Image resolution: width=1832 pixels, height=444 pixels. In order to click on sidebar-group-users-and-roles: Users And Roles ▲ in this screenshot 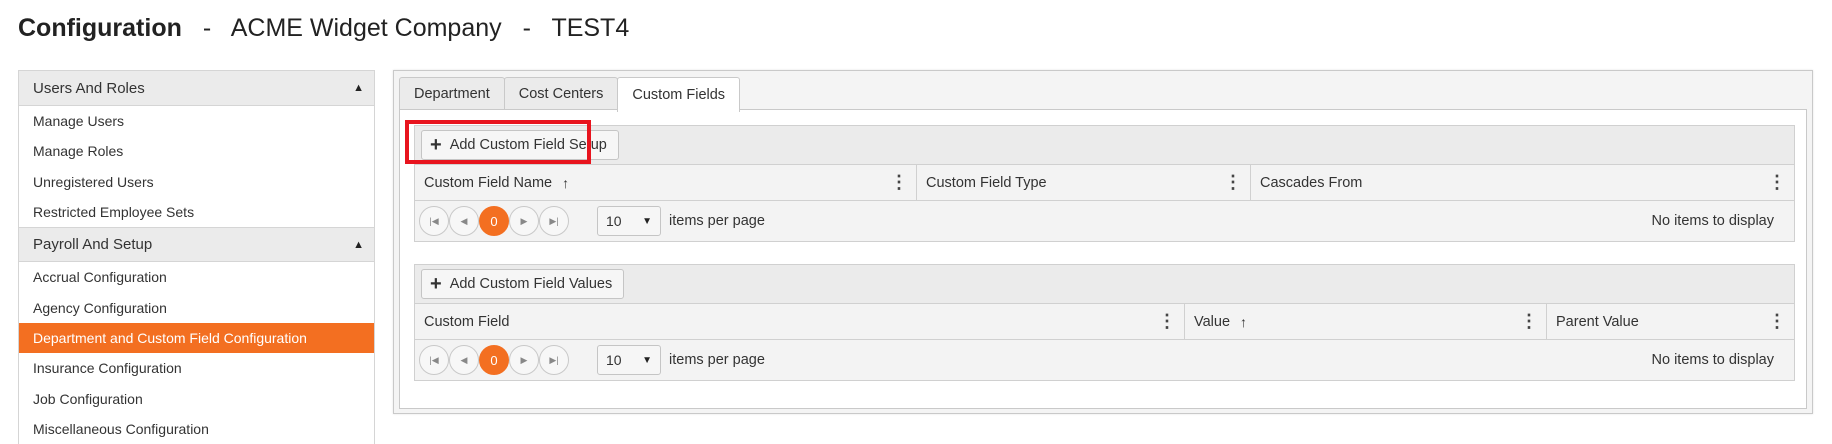, I will do `click(196, 88)`.